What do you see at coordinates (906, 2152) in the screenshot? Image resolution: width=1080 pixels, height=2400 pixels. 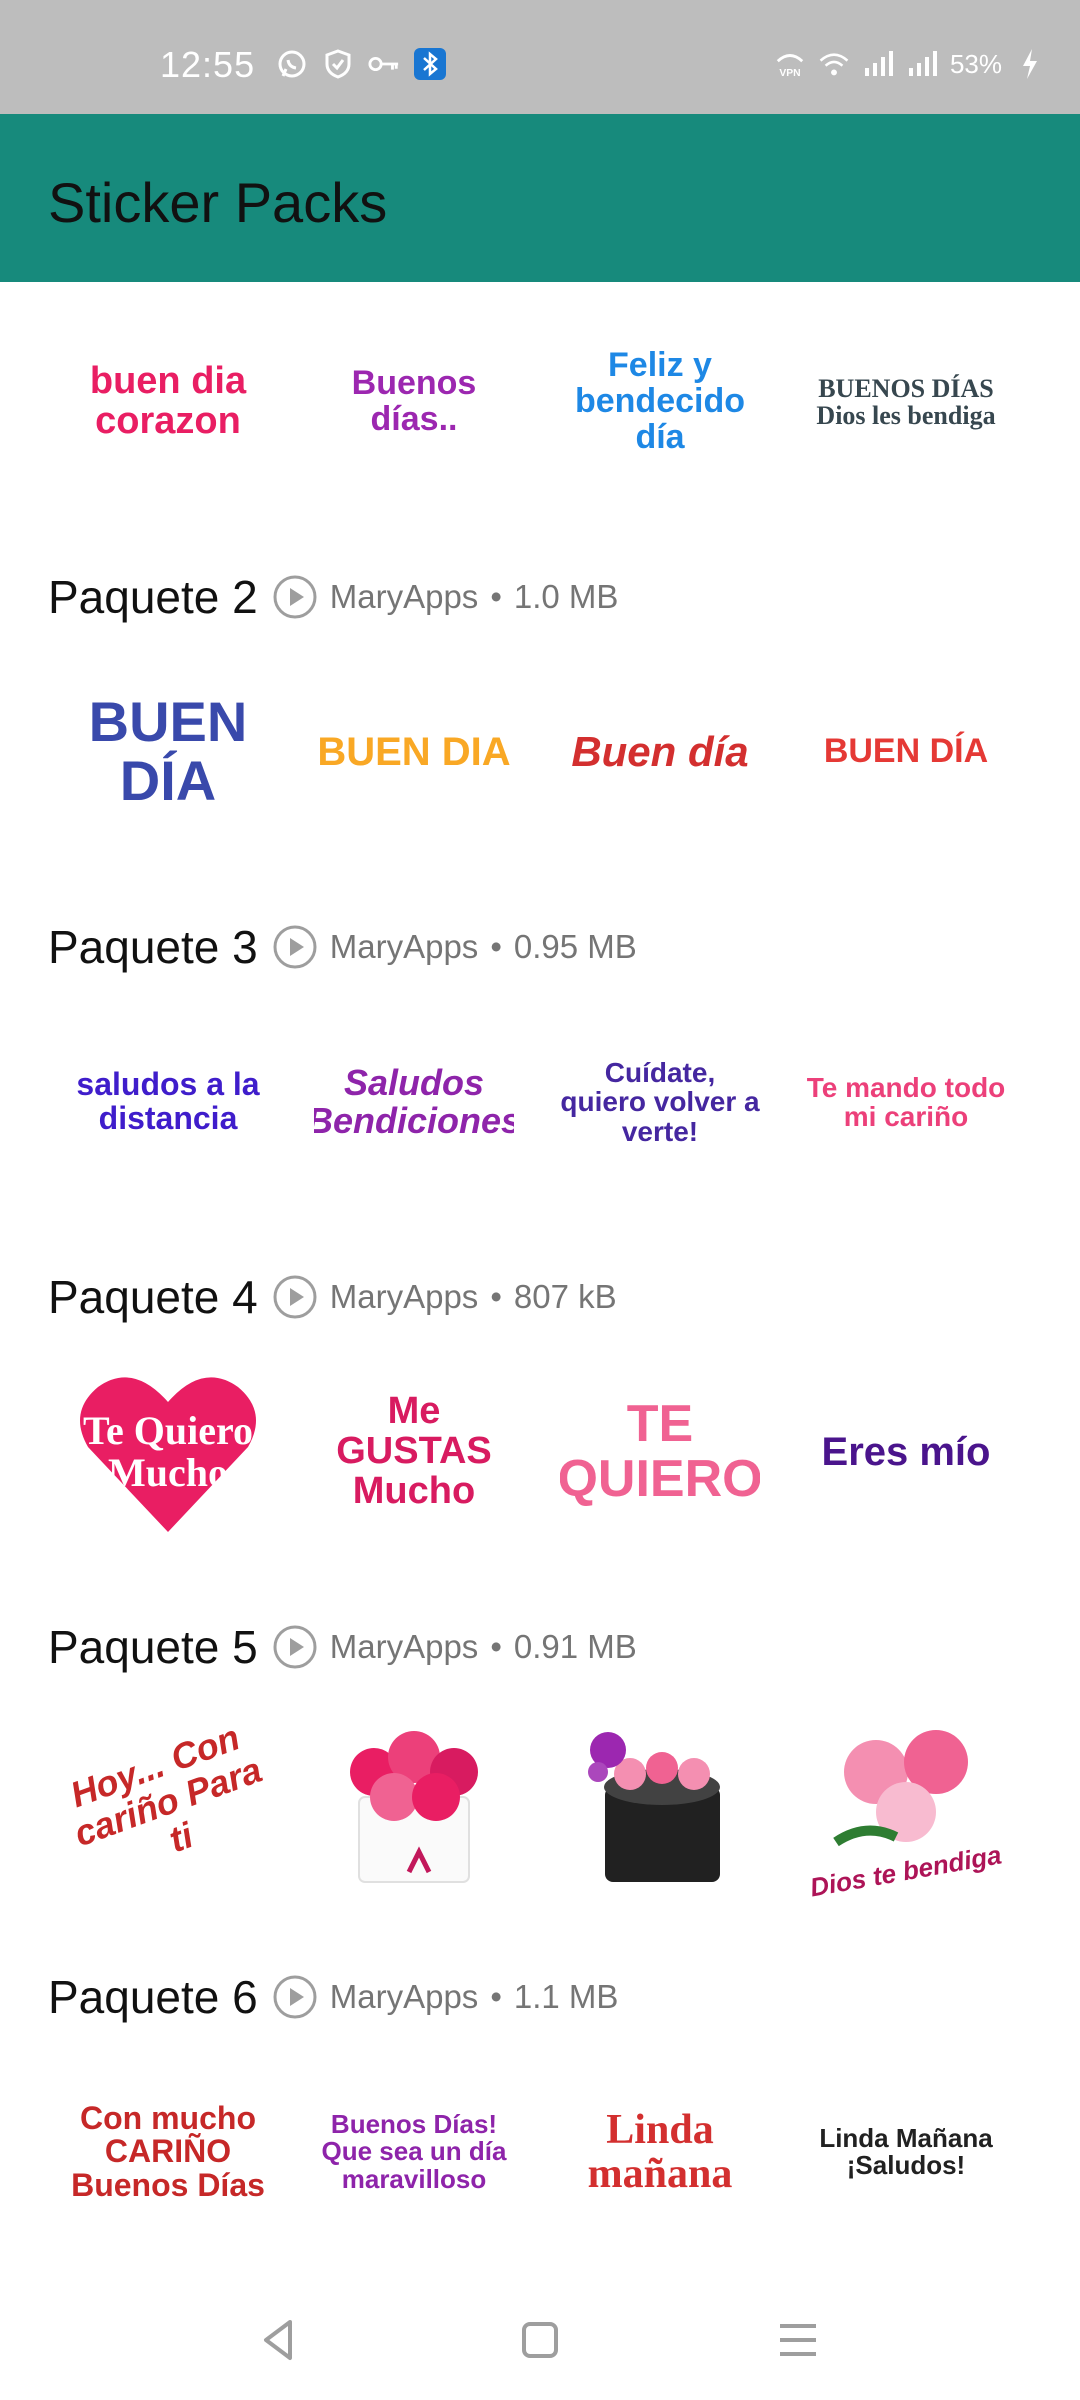 I see `sticker: Linda Mañana ¡Saludos!` at bounding box center [906, 2152].